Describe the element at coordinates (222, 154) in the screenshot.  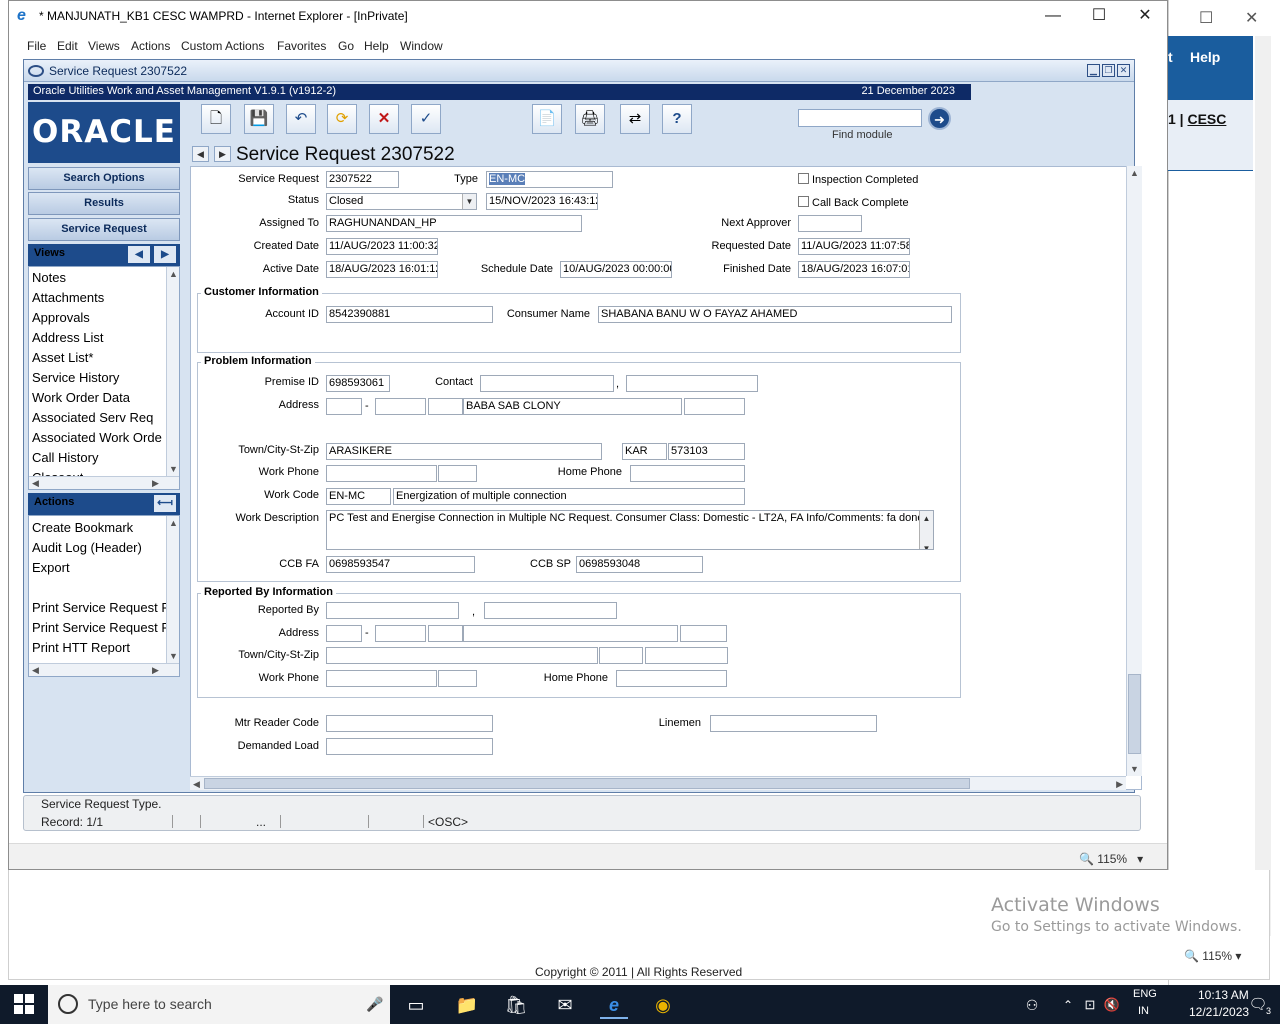
I see `record-next-icon: ▶` at that location.